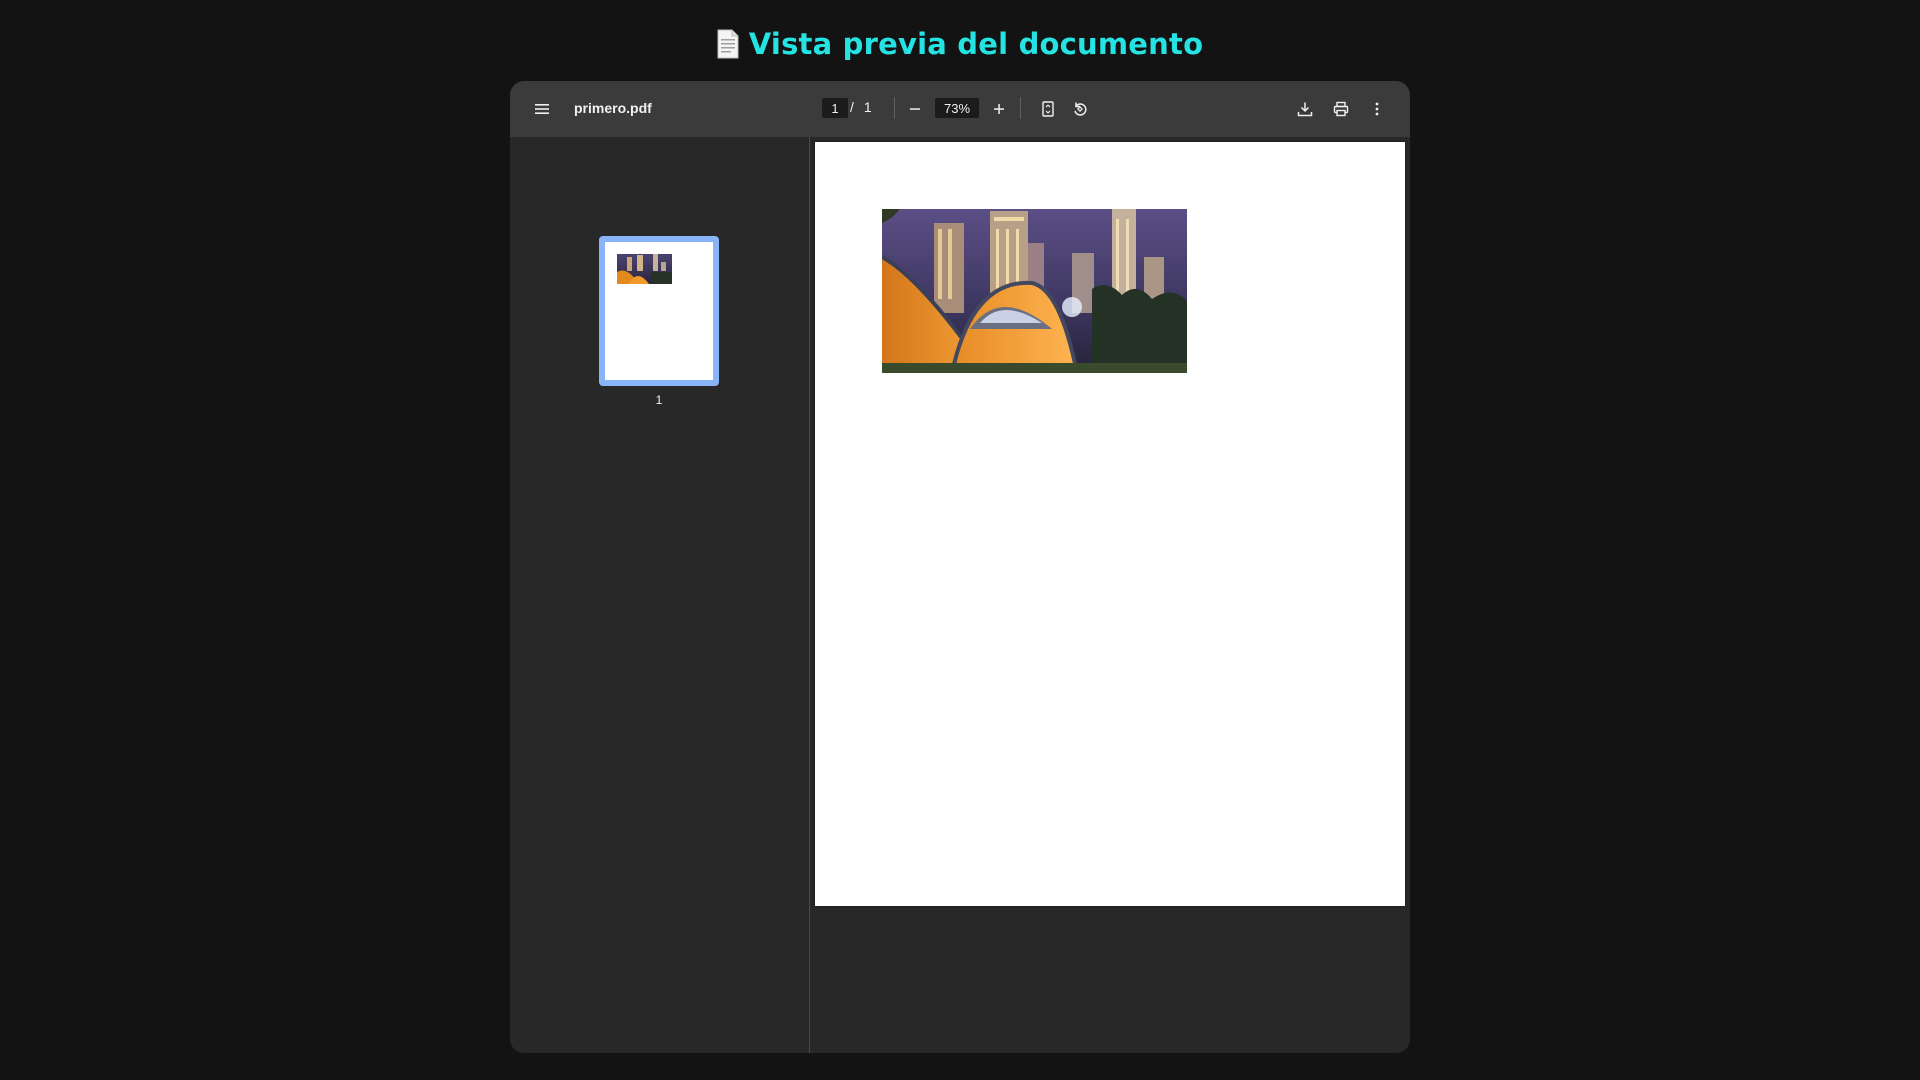 This screenshot has height=1080, width=1920. I want to click on thumbnail-image, so click(644, 269).